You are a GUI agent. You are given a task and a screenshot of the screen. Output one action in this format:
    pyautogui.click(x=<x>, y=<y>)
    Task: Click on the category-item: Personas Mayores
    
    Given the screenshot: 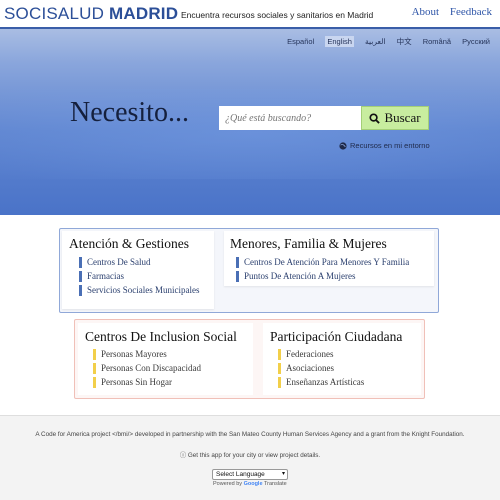 What is the action you would take?
    pyautogui.click(x=130, y=354)
    